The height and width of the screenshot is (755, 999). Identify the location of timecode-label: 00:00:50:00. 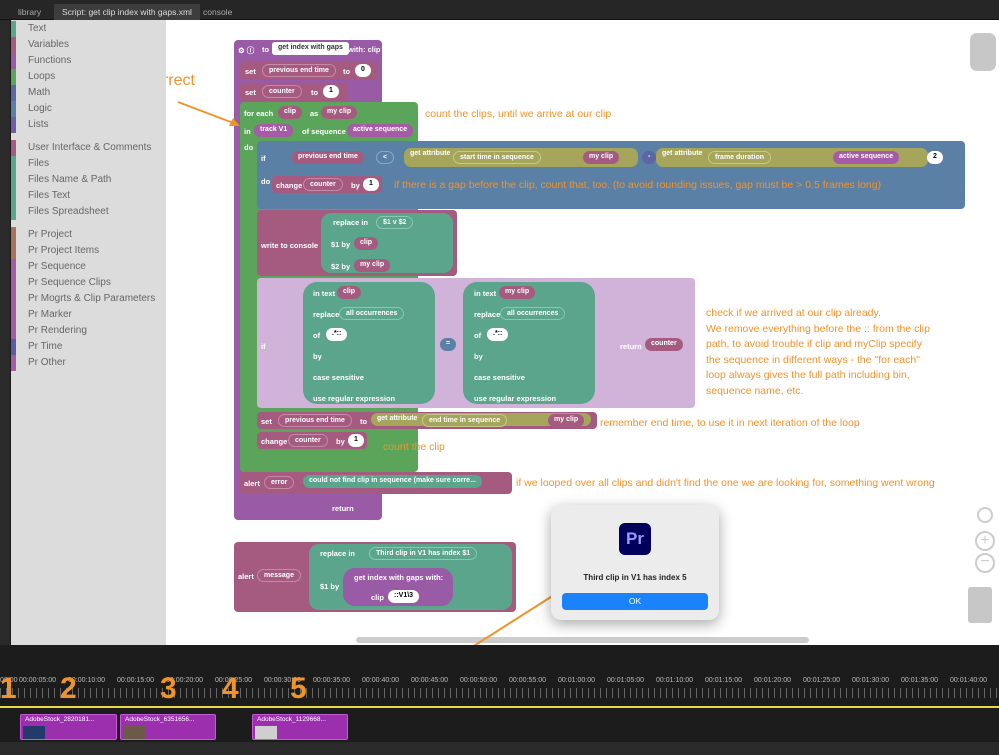
(478, 680).